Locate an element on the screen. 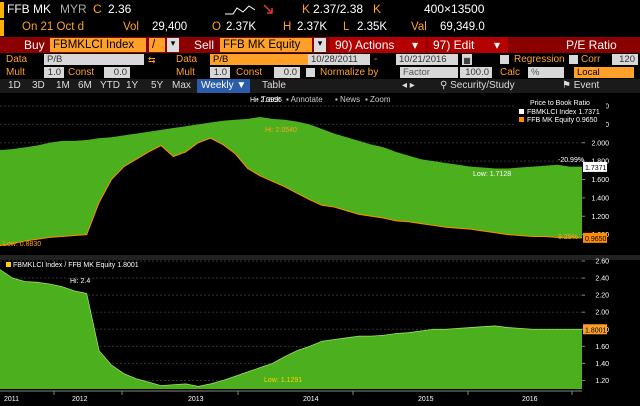  x-tick-label: 2014 is located at coordinates (311, 399).